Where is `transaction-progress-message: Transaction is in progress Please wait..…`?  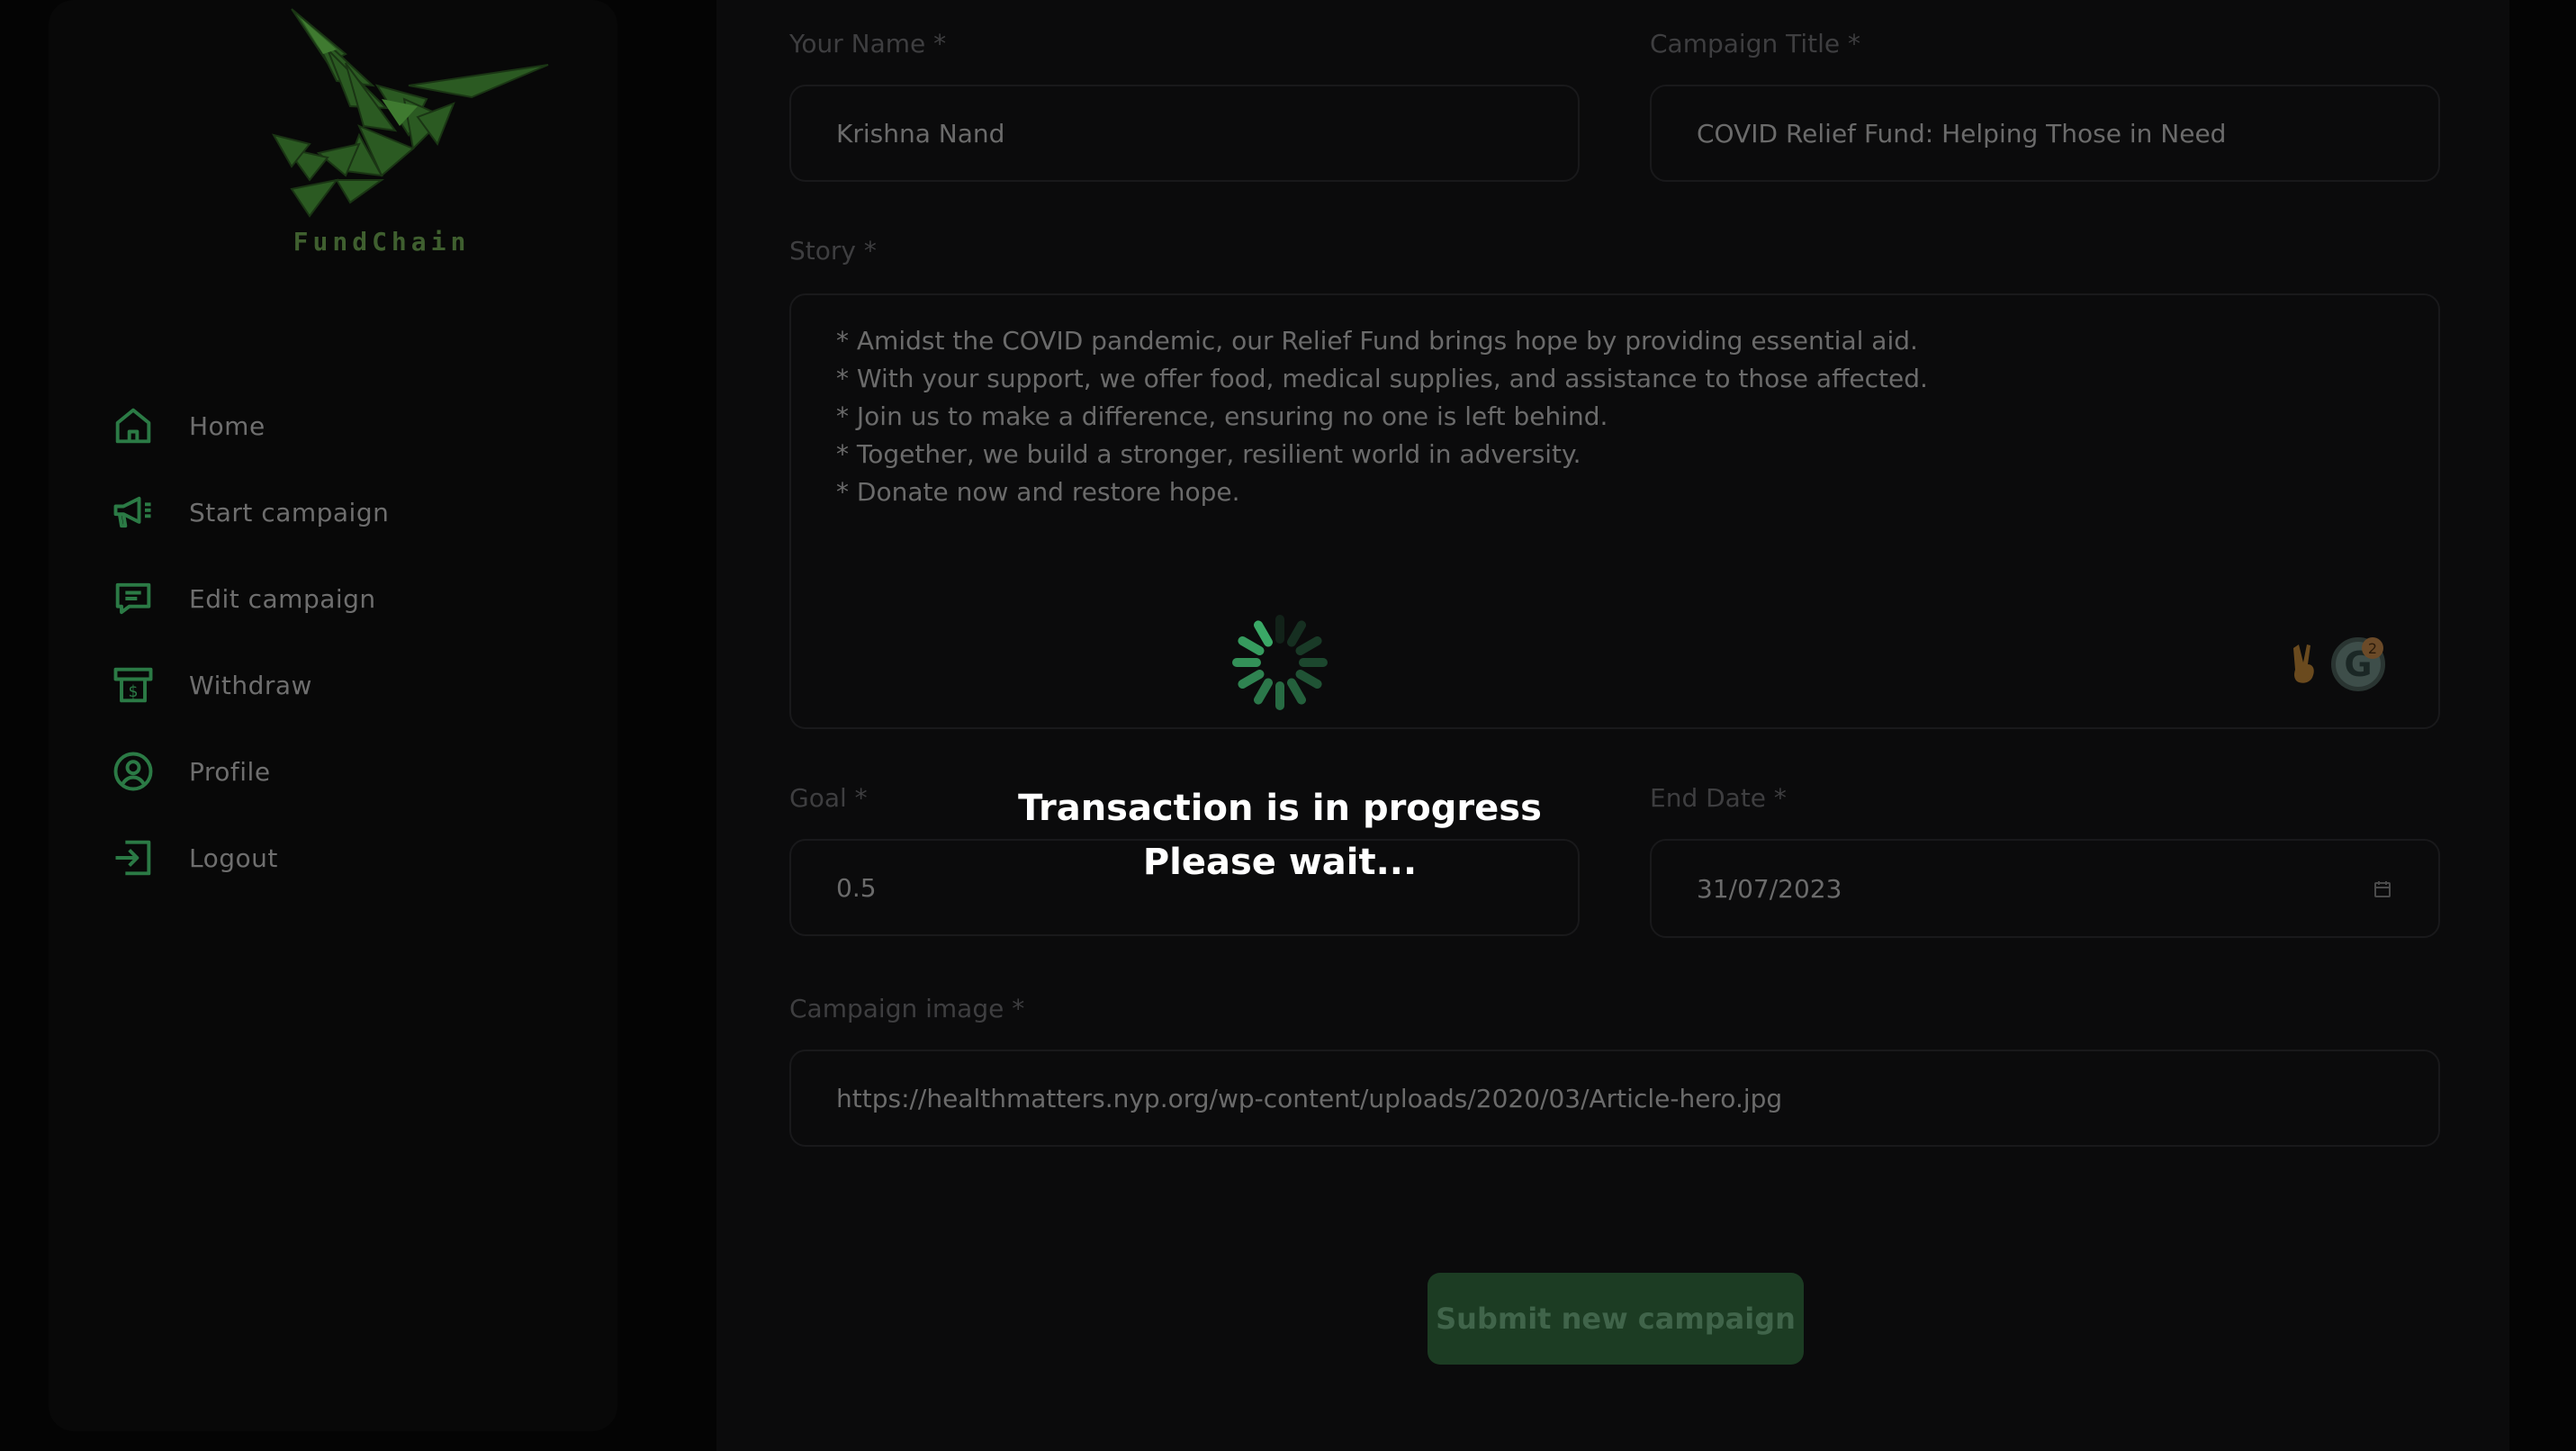
transaction-progress-message: Transaction is in progress Please wait..… is located at coordinates (1280, 835).